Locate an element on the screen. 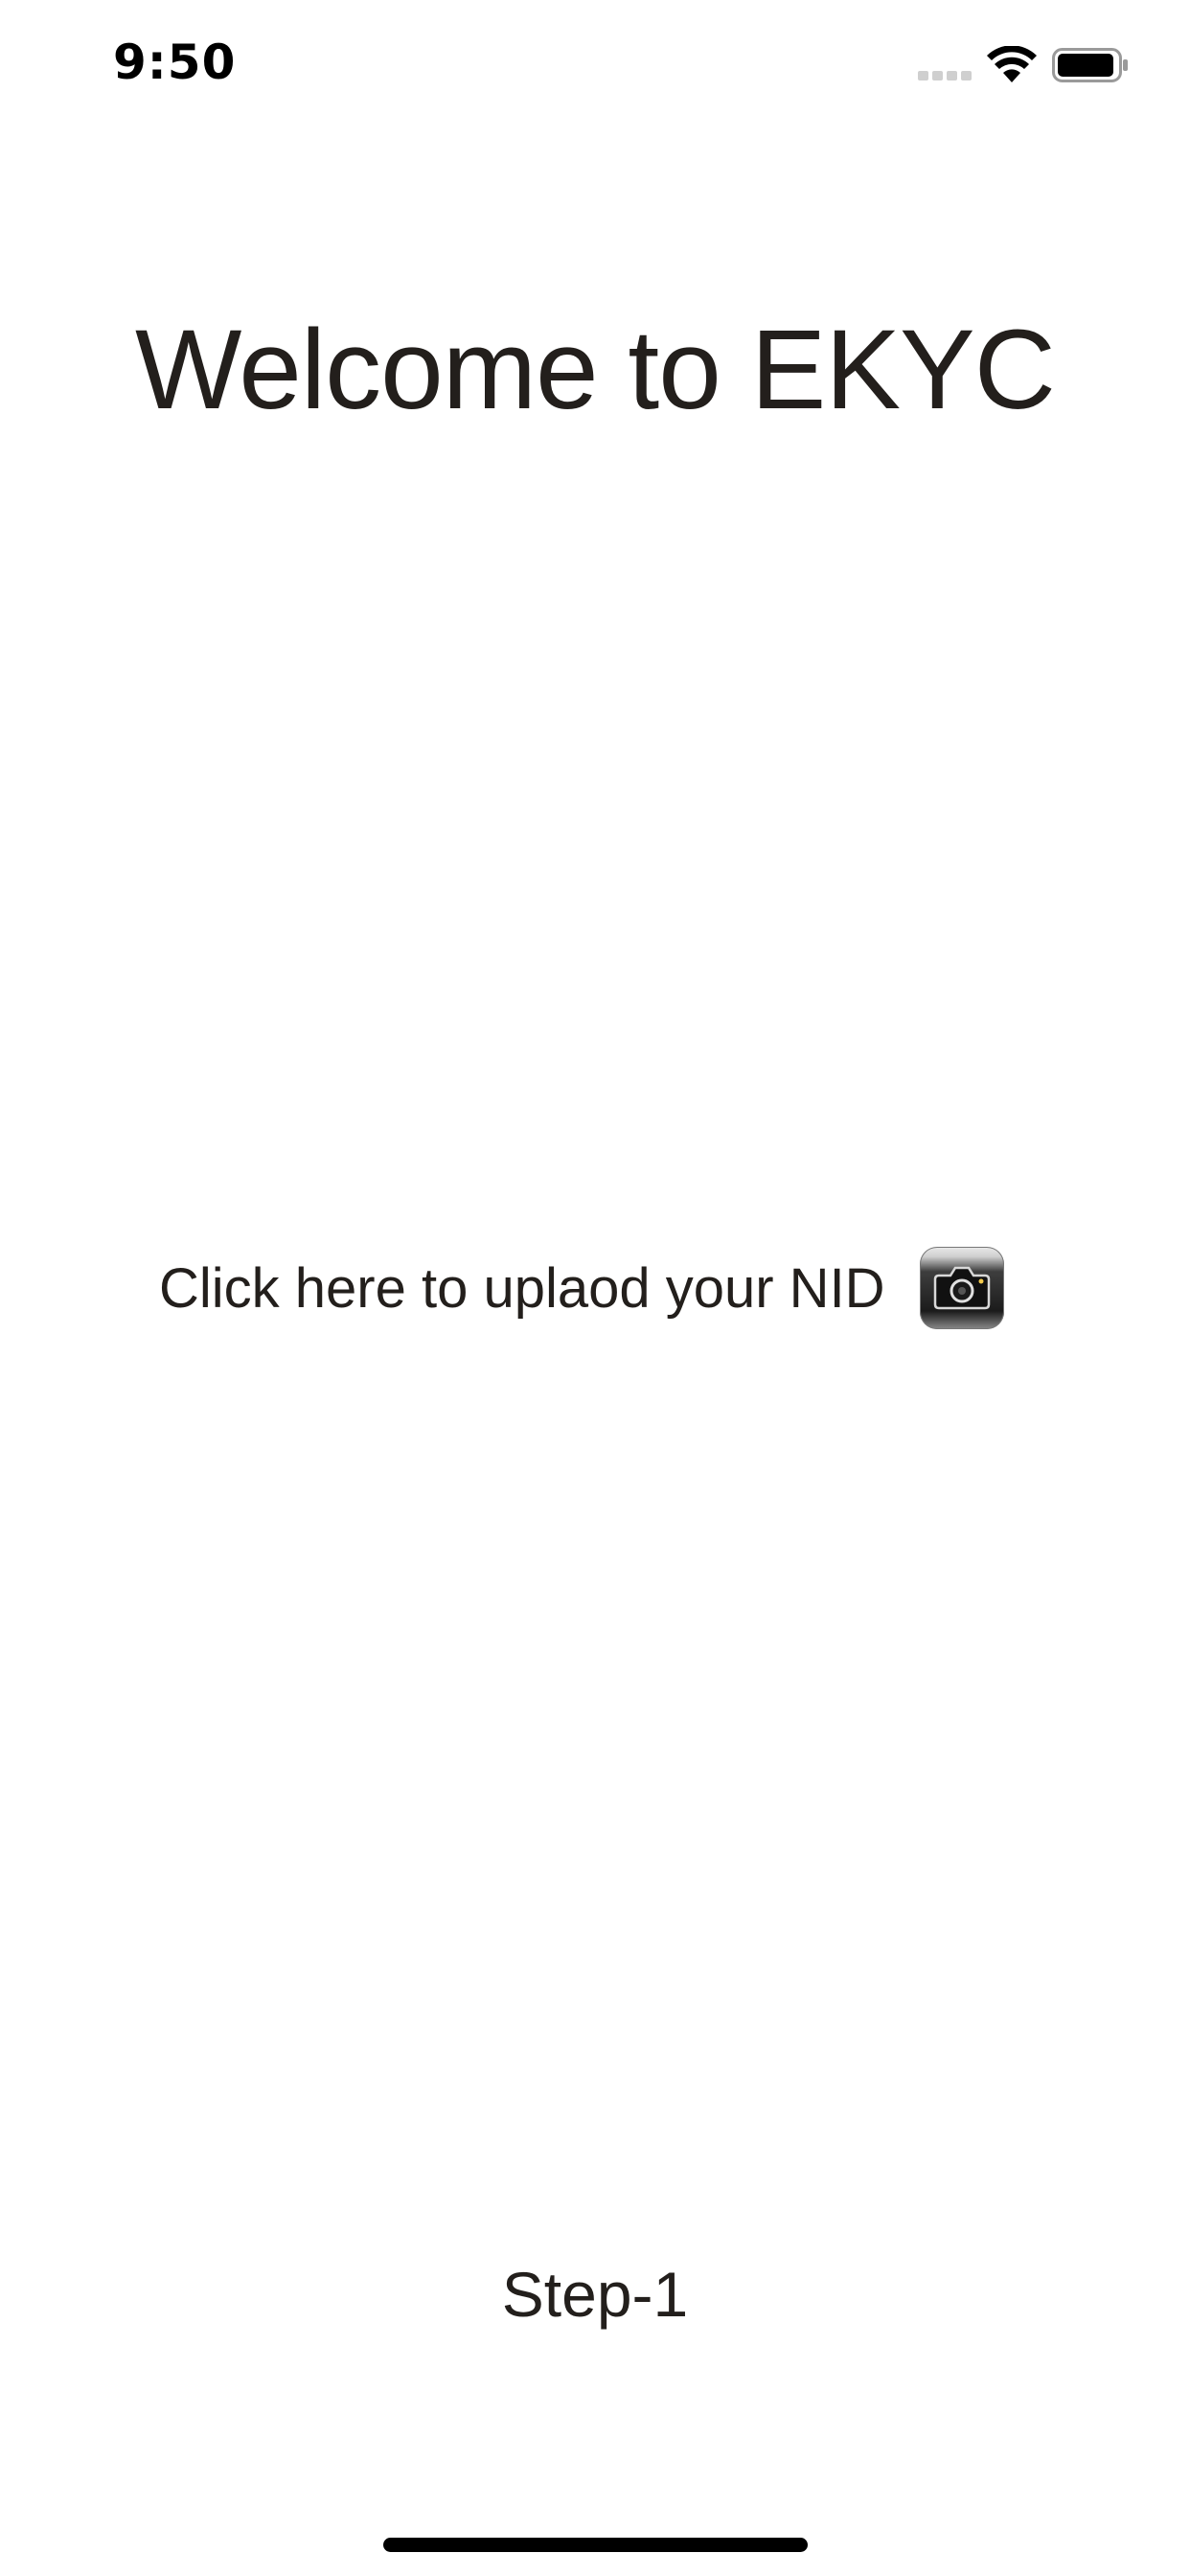 The width and height of the screenshot is (1190, 2576). status-bar: 9:50 is located at coordinates (595, 63).